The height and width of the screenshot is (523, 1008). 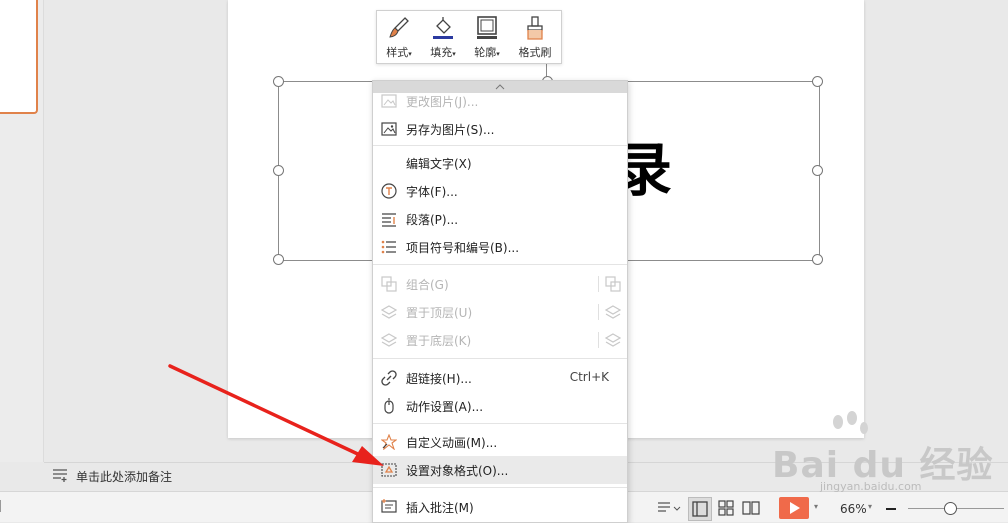 I want to click on resize-handle-left, so click(x=278, y=170).